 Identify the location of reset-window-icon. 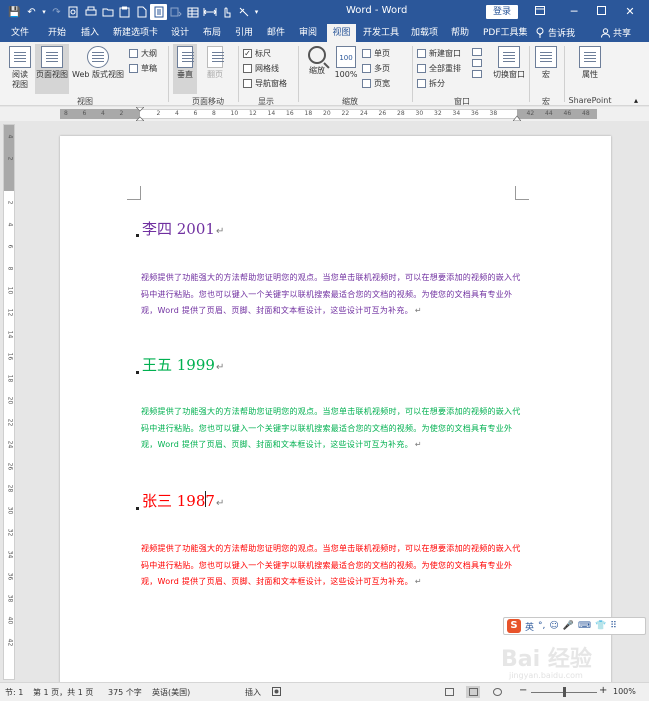
(477, 74).